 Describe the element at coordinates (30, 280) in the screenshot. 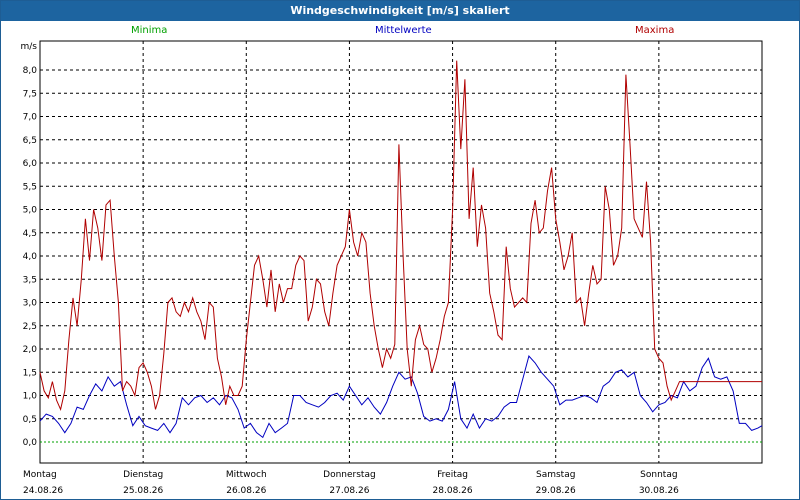

I see `y-tick-label: 3,5` at that location.